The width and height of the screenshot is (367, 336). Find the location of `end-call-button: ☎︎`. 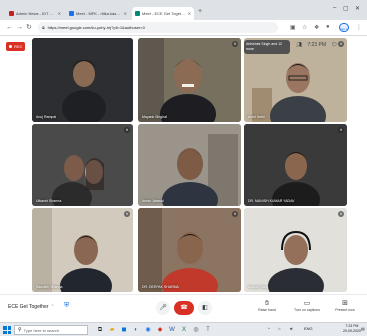

end-call-button: ☎︎ is located at coordinates (184, 308).